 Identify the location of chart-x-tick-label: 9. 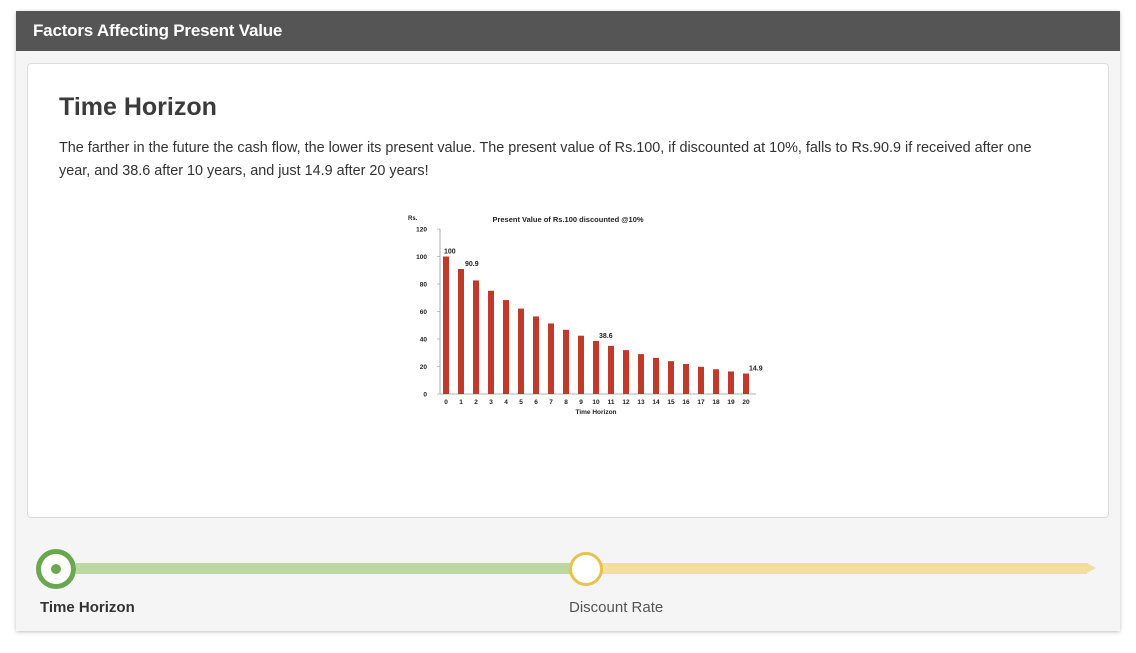
(581, 402).